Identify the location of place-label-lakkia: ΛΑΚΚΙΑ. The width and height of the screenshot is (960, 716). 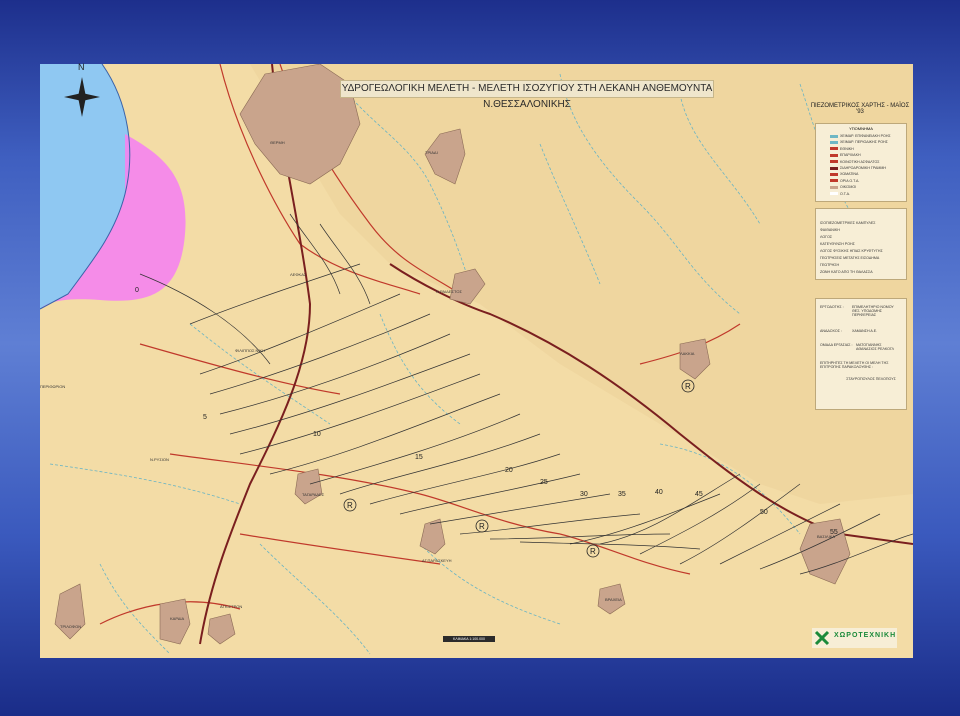
(687, 353).